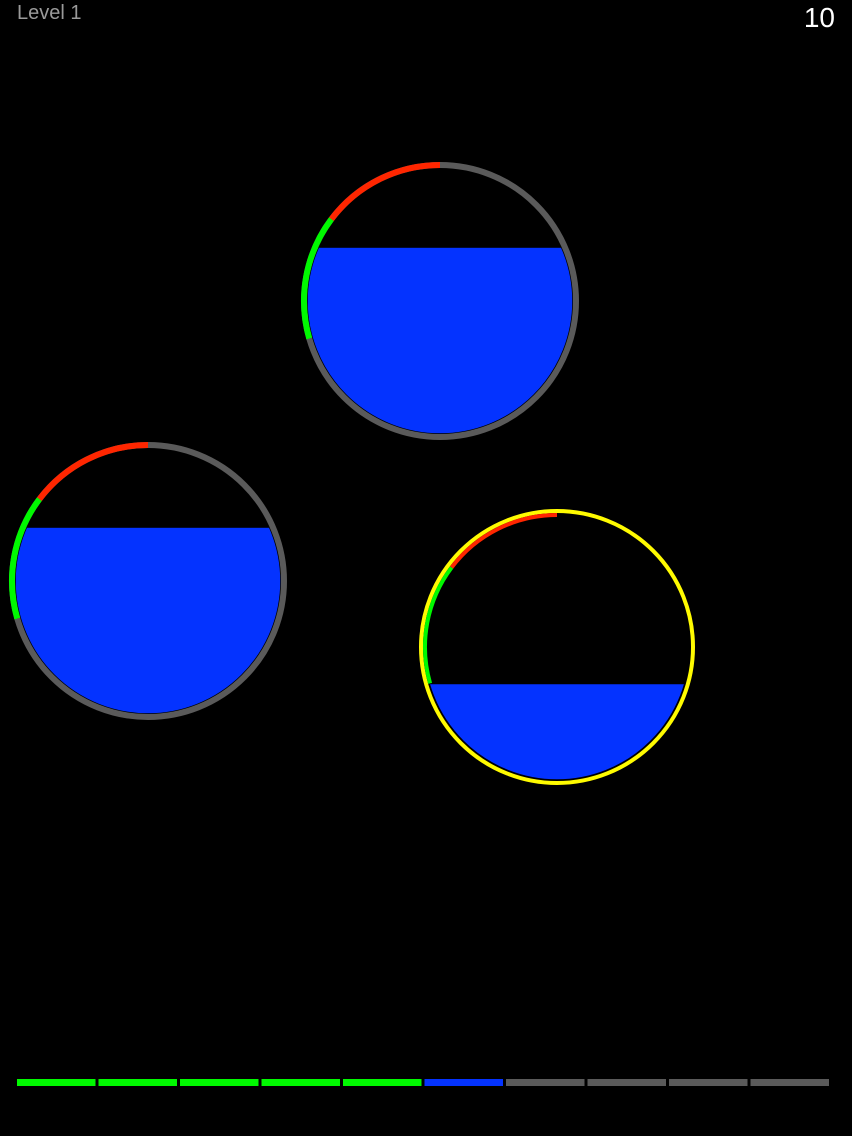 The image size is (852, 1136). Describe the element at coordinates (438, 625) in the screenshot. I see `safe-arc` at that location.